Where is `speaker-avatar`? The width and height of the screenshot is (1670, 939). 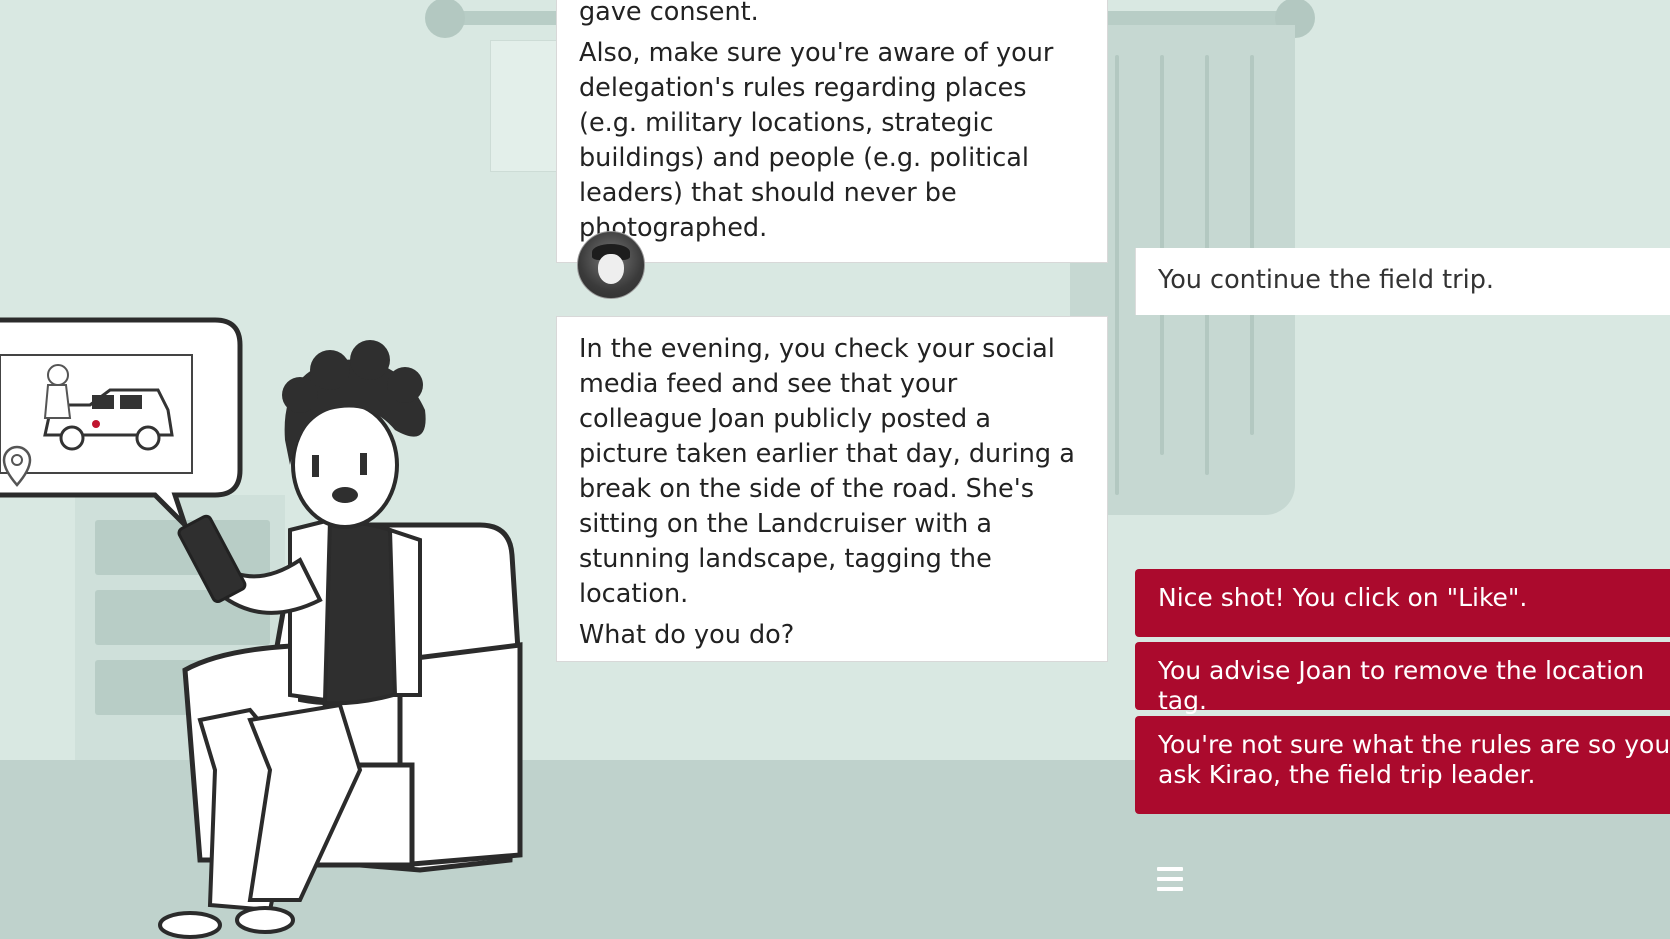
speaker-avatar is located at coordinates (611, 265).